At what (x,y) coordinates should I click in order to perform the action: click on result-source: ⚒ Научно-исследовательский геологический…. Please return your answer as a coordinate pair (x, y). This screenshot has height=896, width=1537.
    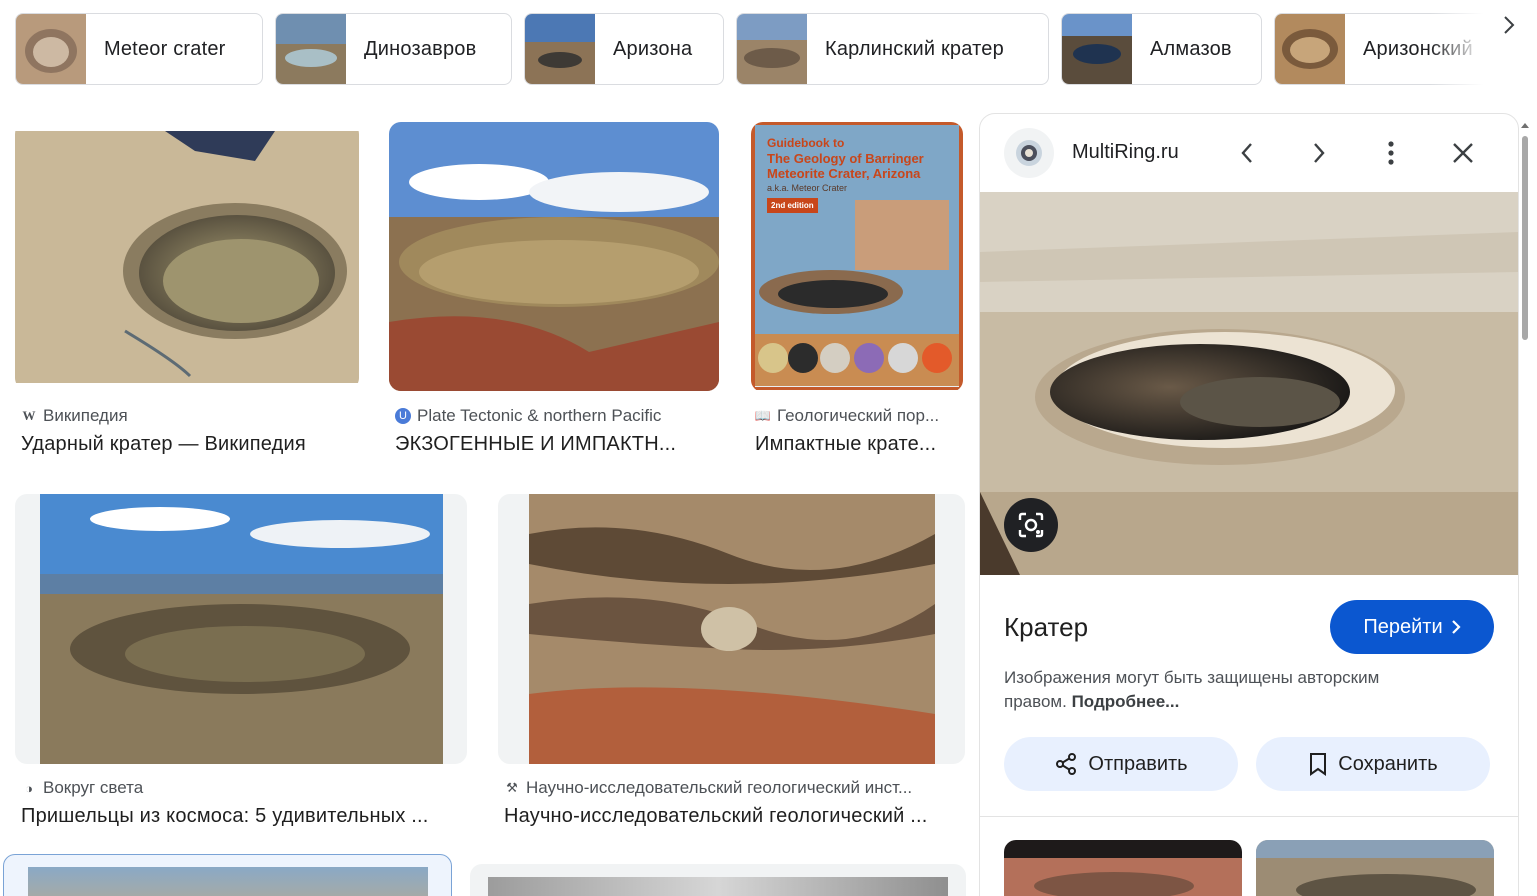
    Looking at the image, I should click on (731, 788).